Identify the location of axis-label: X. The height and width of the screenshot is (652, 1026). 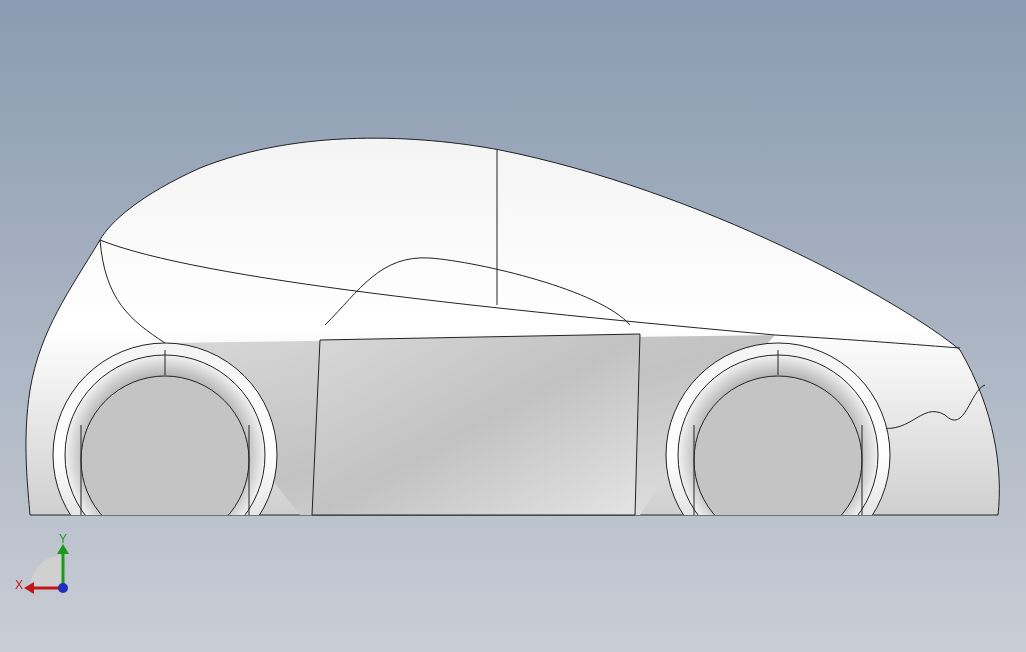
(19, 585).